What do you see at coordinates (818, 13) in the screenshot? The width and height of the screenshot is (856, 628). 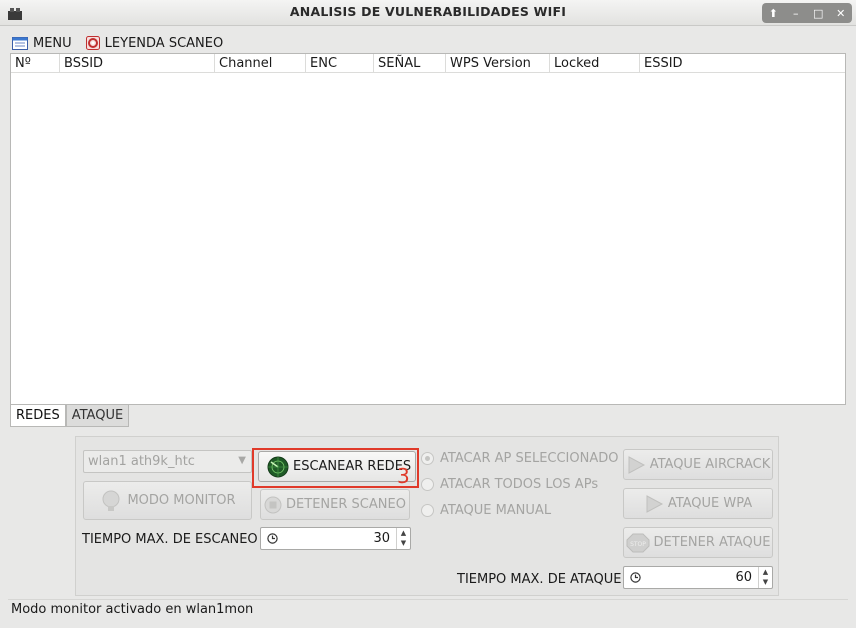 I see `maximize-icon: □` at bounding box center [818, 13].